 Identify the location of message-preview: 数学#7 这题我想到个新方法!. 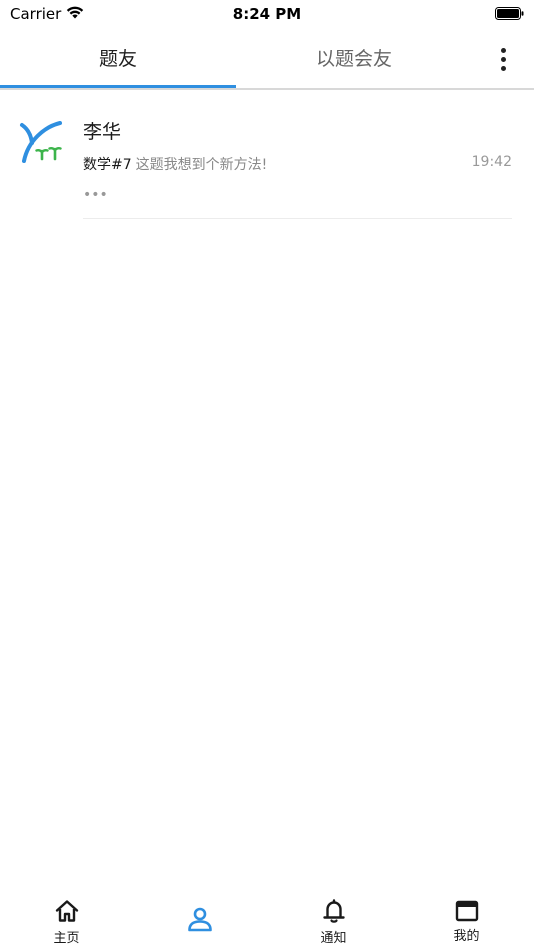
(175, 164).